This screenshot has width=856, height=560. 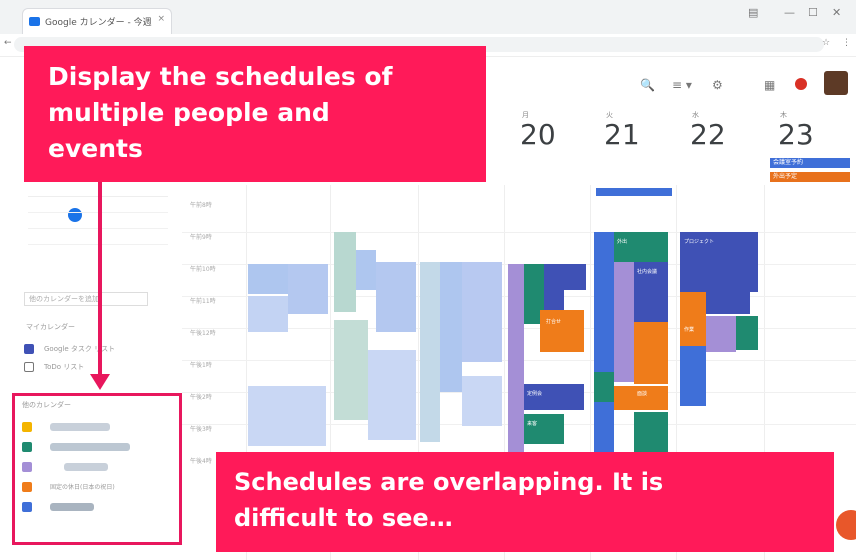 What do you see at coordinates (8, 43) in the screenshot?
I see `back-icon: ←` at bounding box center [8, 43].